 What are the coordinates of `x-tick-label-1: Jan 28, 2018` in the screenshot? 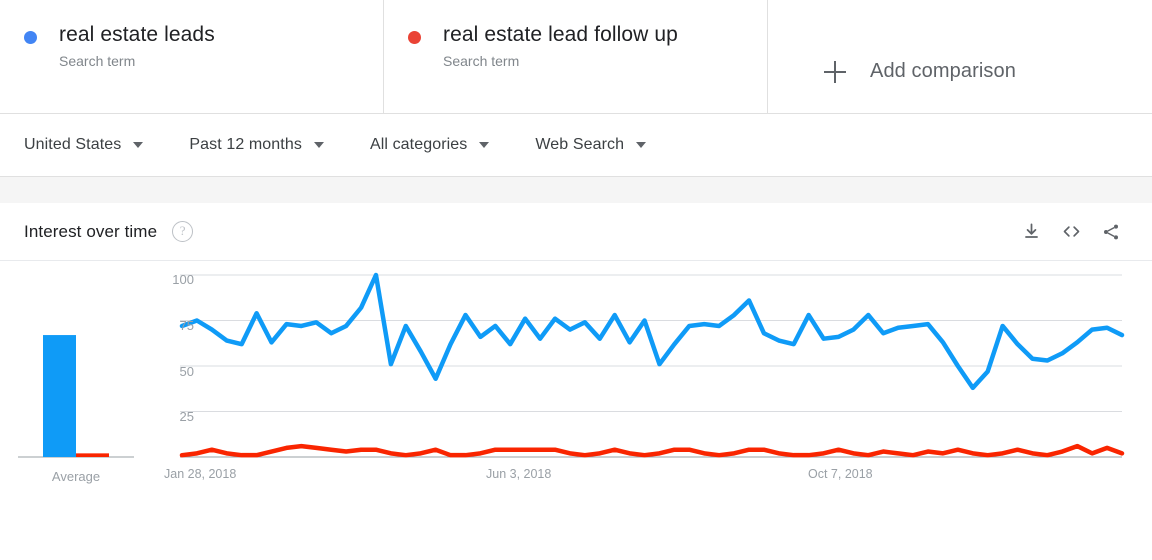 It's located at (200, 474).